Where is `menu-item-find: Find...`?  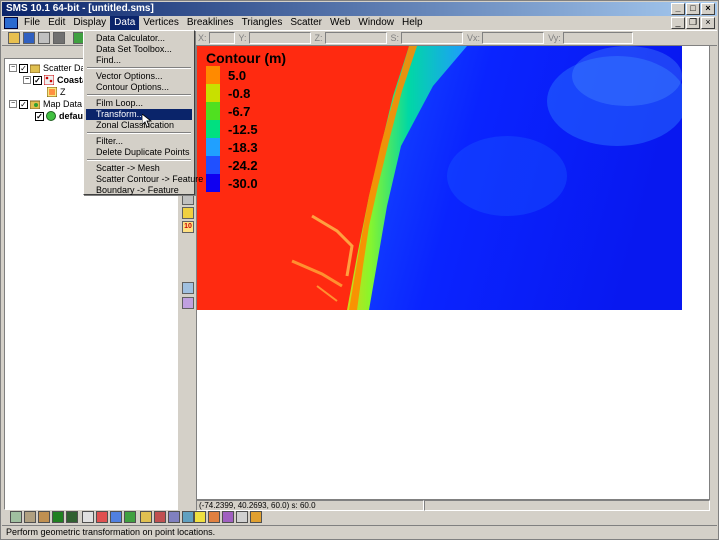 menu-item-find: Find... is located at coordinates (139, 60).